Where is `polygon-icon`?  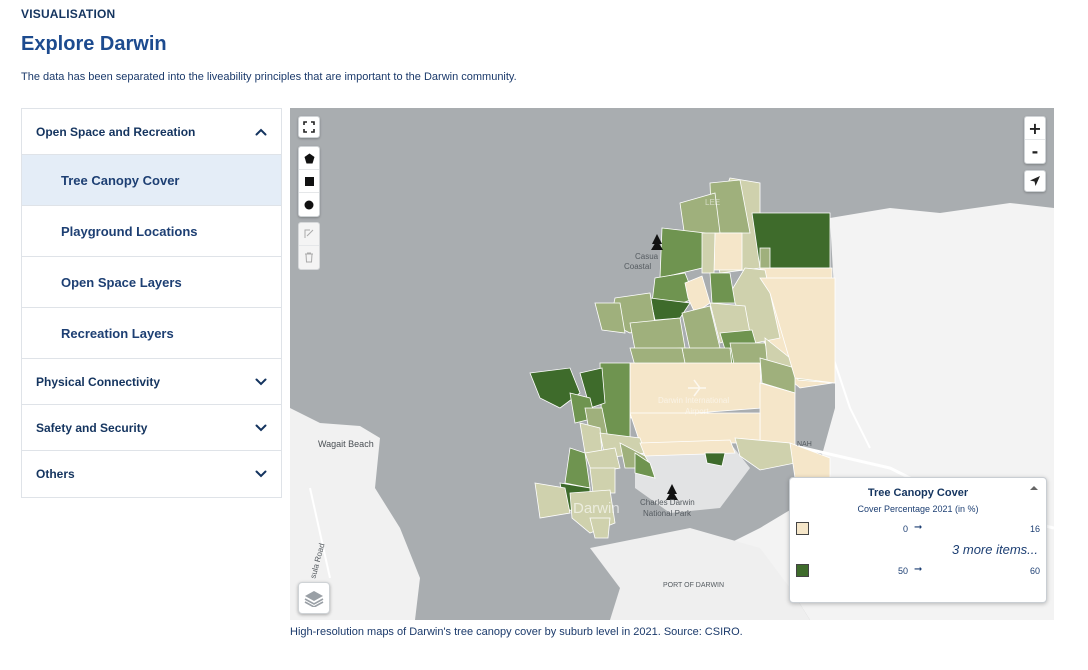
polygon-icon is located at coordinates (309, 158).